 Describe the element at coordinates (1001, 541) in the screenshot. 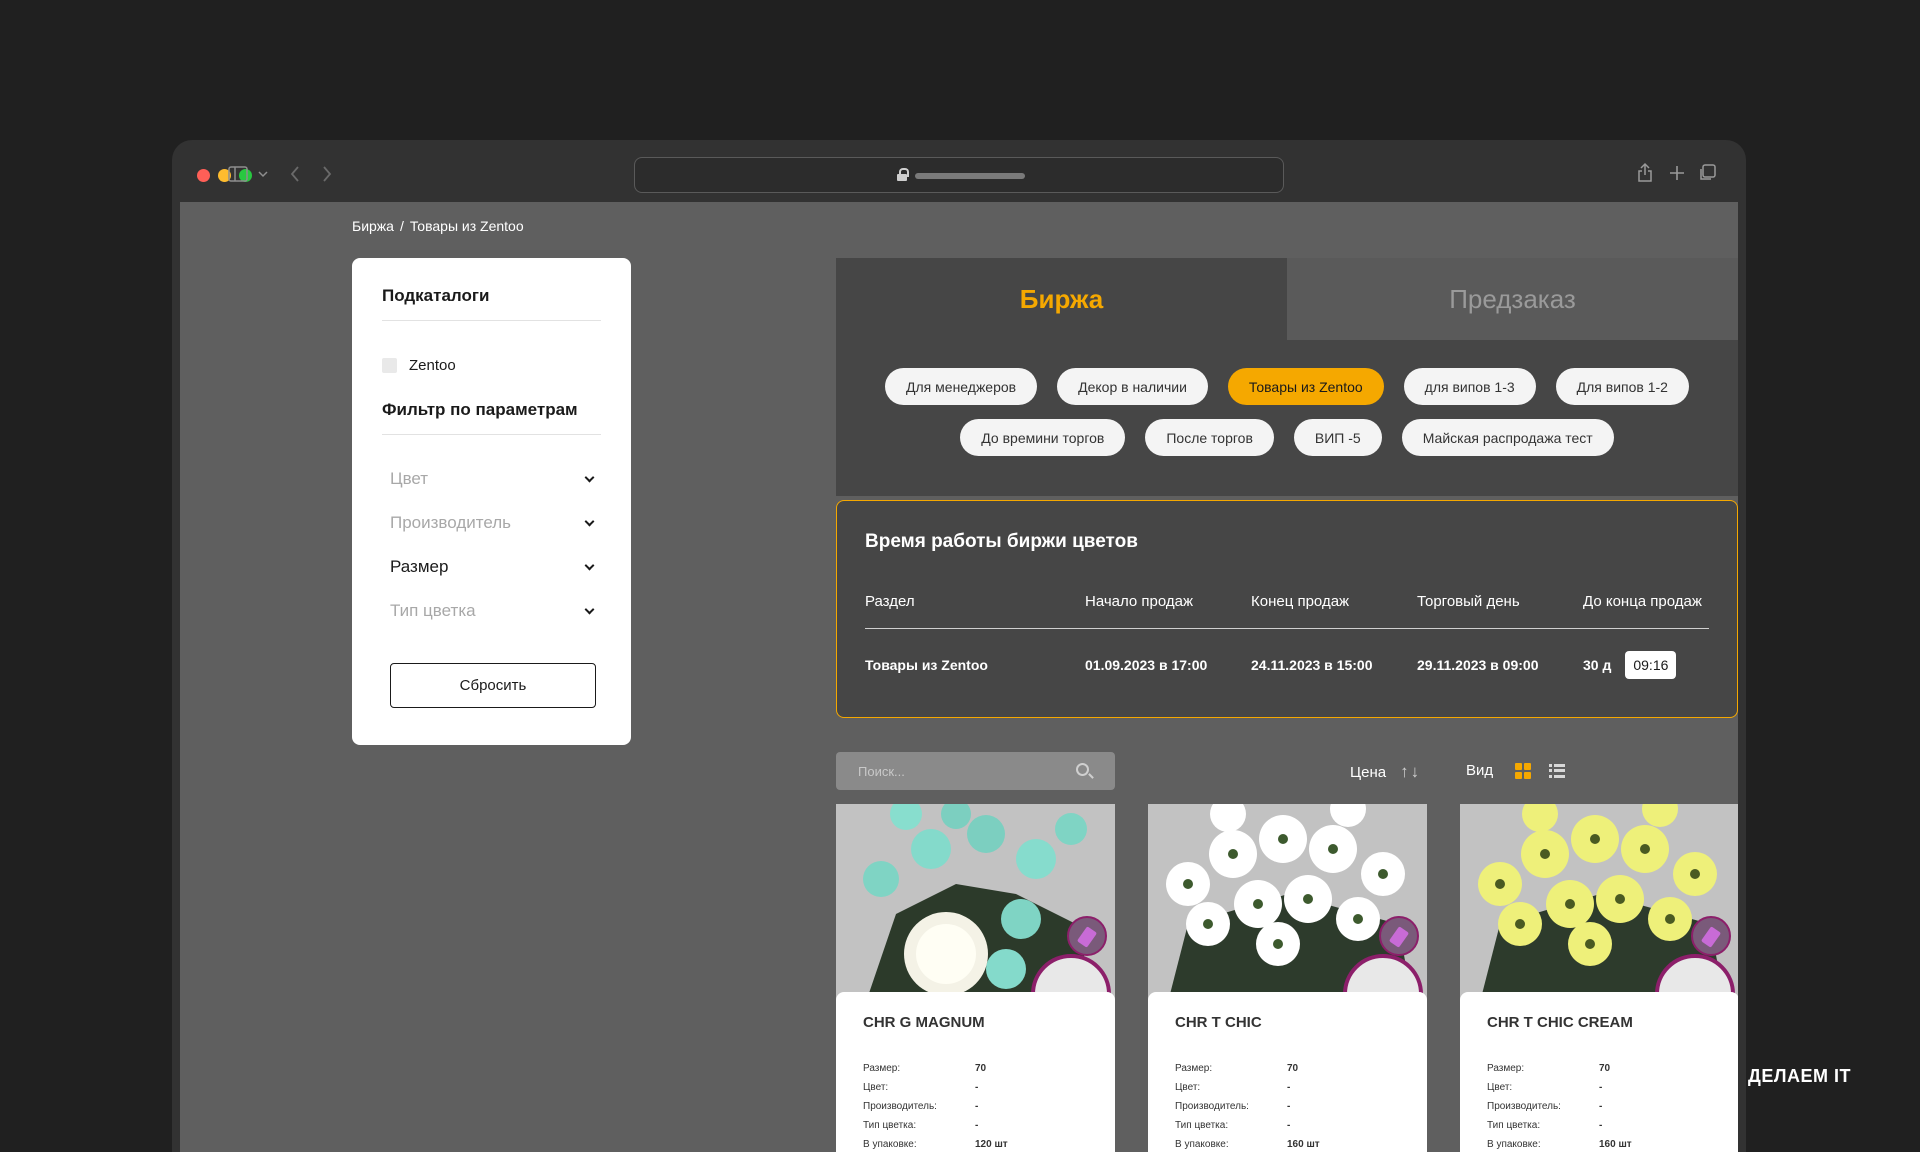

I see `schedule-title: Время работы биржи цветов` at that location.